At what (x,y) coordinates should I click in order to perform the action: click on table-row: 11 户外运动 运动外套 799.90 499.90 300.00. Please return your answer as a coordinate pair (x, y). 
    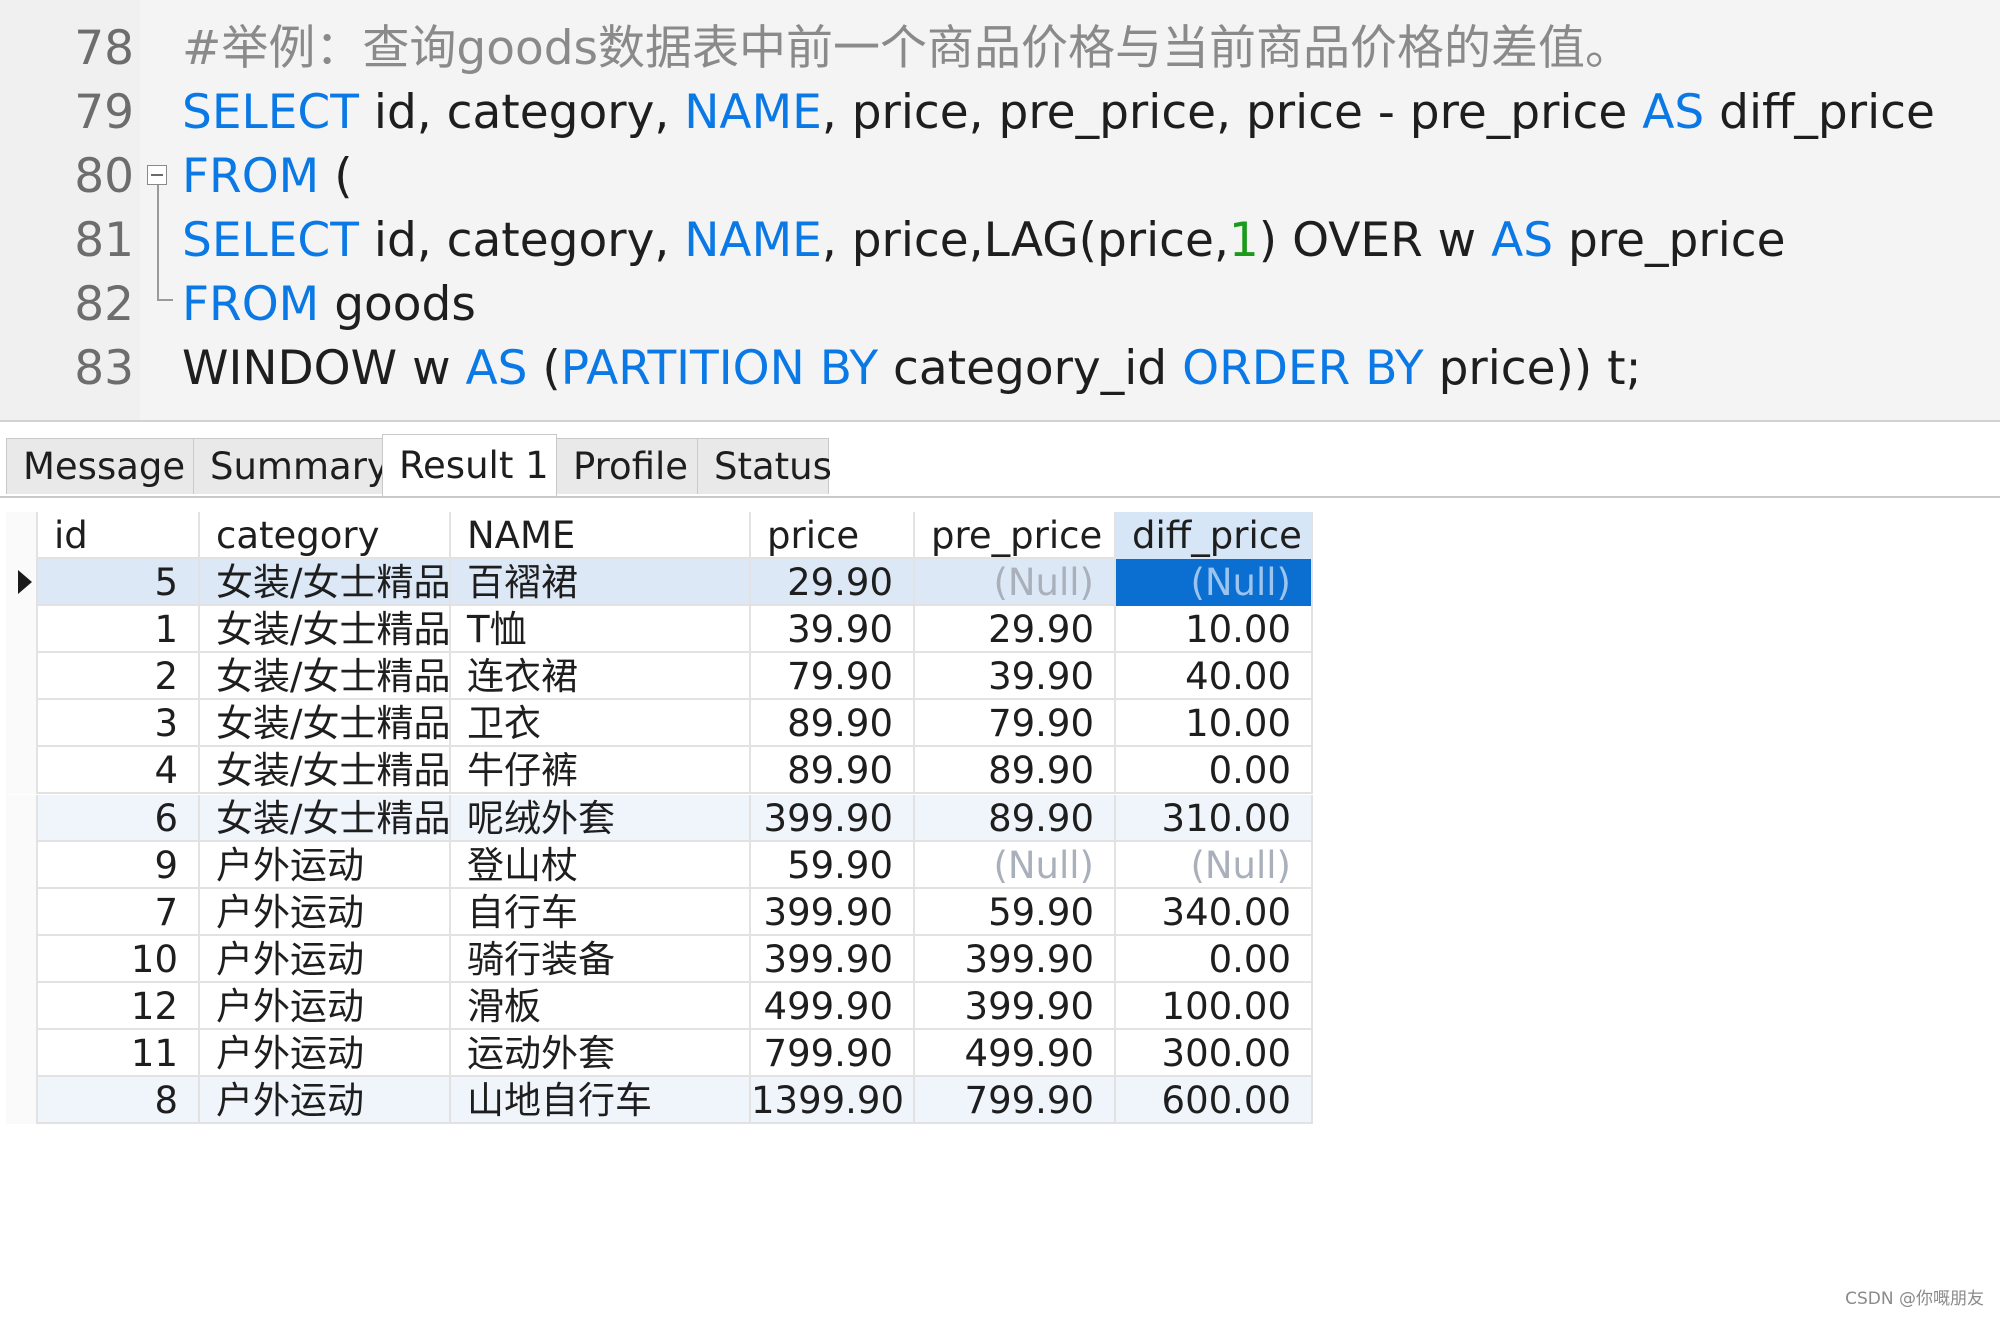
    Looking at the image, I should click on (659, 1053).